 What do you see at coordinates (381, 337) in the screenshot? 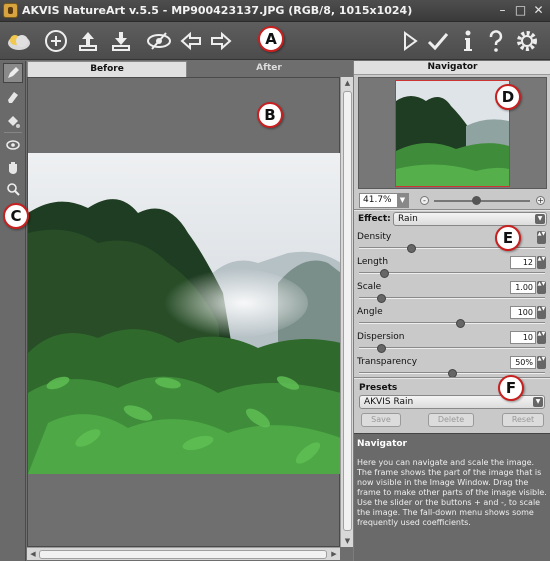
I see `param-label: Dispersion` at bounding box center [381, 337].